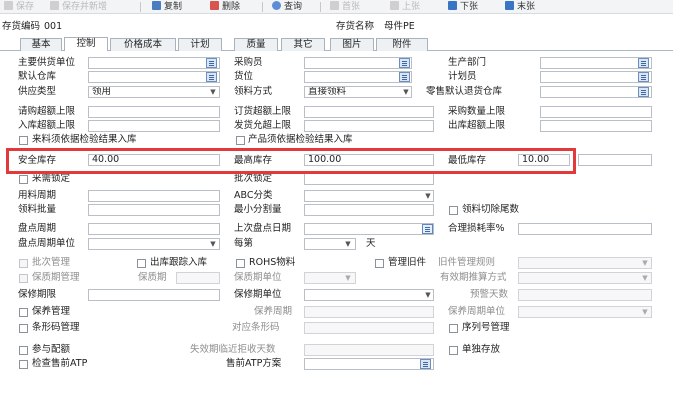  I want to click on shelf-mgmt-checkbox, so click(23, 278).